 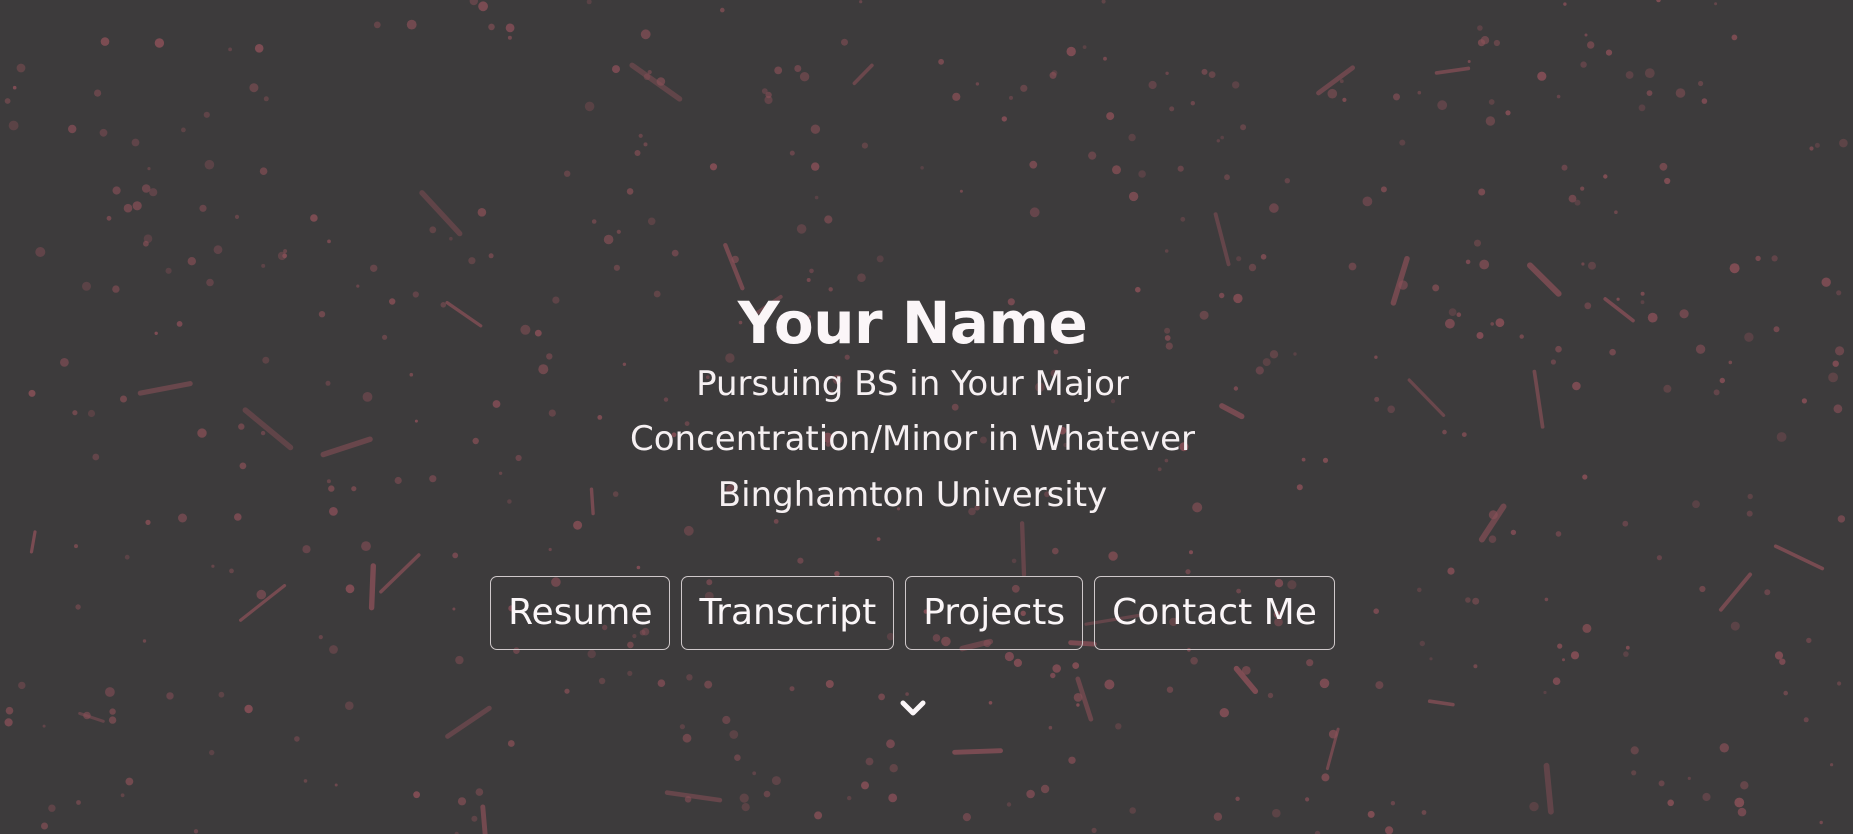 I want to click on projects-button: Projects, so click(x=994, y=613).